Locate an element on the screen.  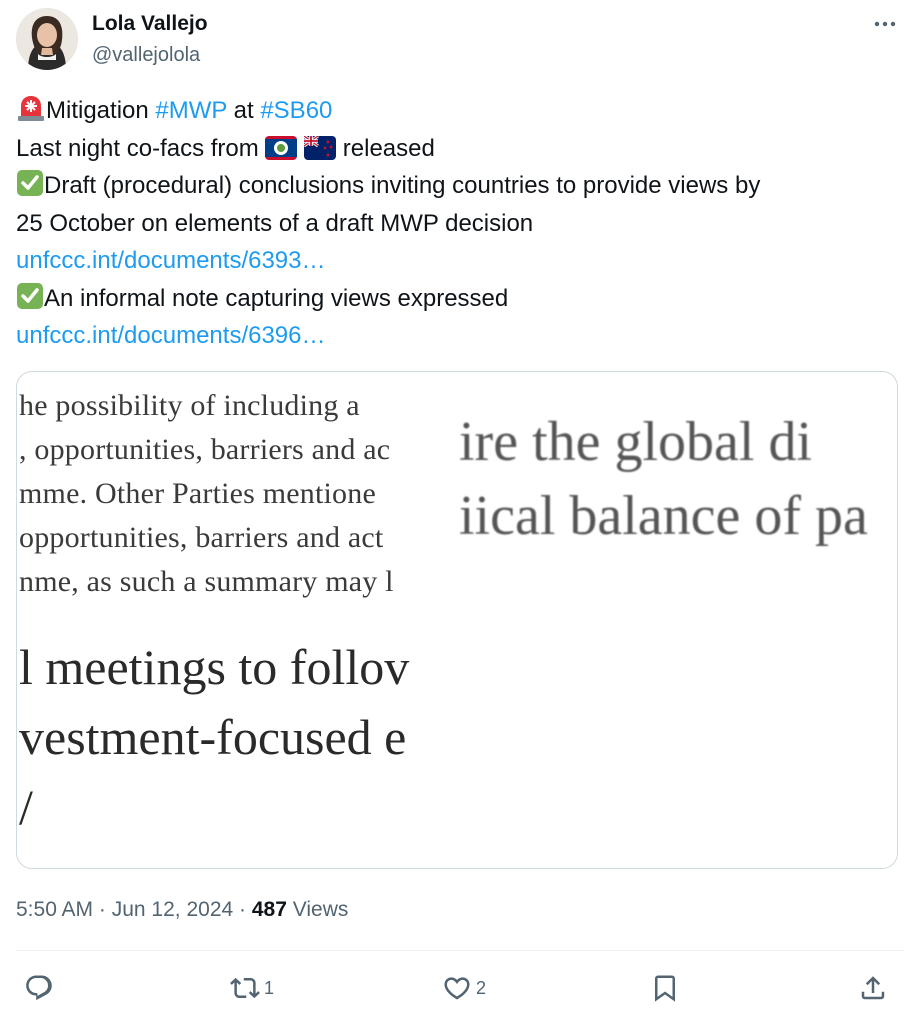
more-options-button is located at coordinates (885, 24).